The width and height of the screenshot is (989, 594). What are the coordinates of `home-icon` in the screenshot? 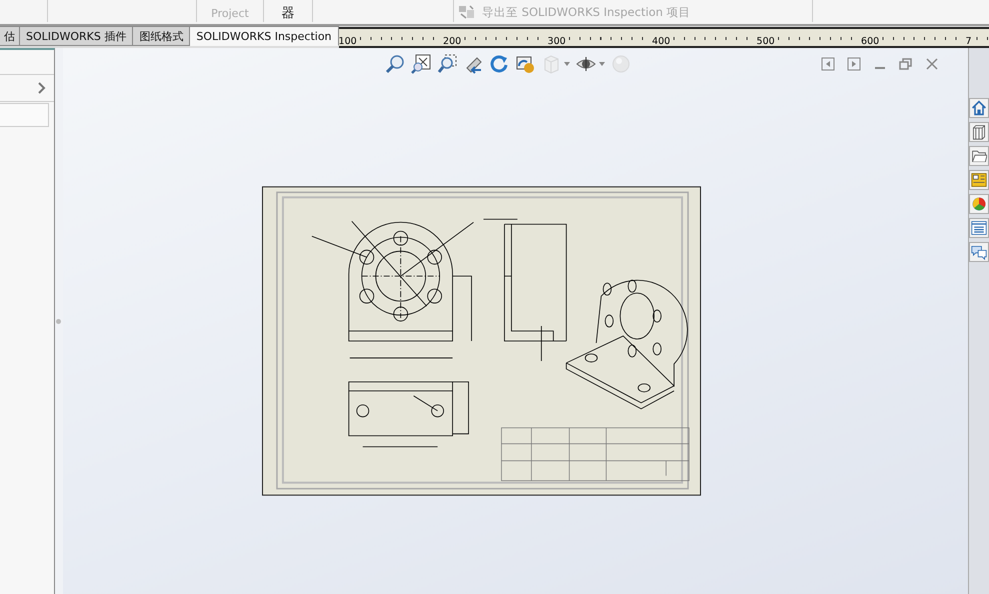 It's located at (979, 108).